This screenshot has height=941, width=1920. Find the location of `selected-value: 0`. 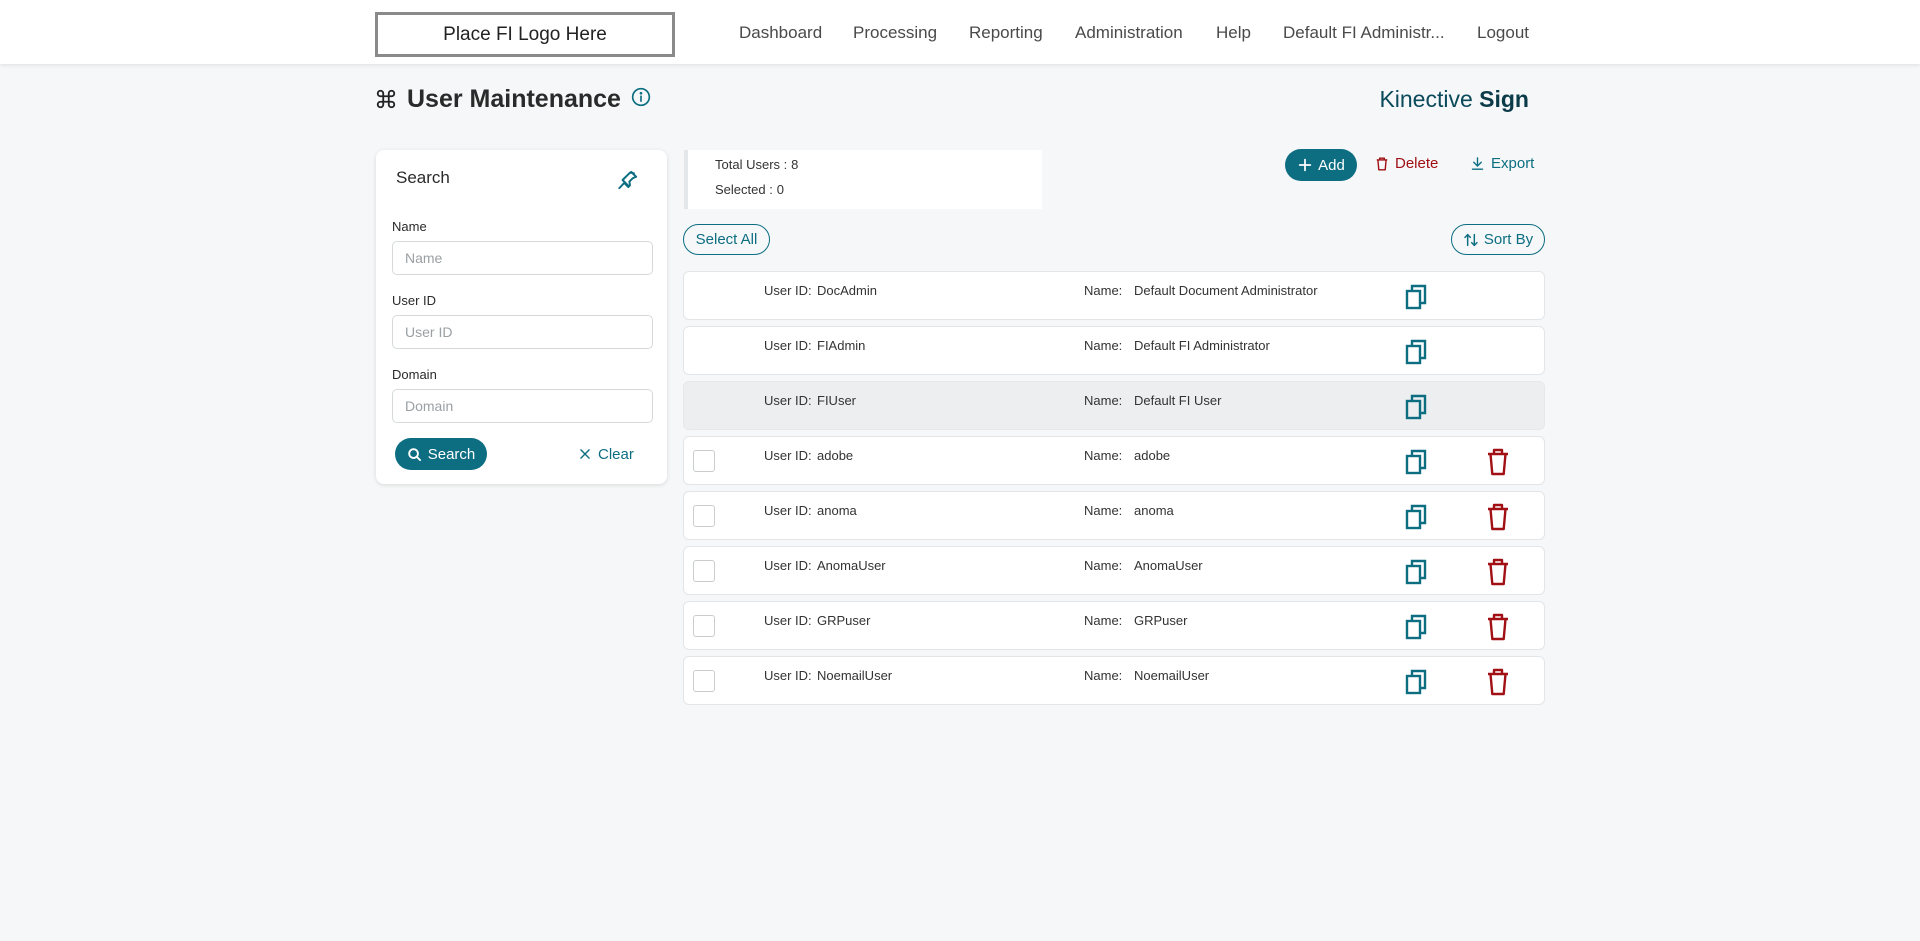

selected-value: 0 is located at coordinates (780, 189).